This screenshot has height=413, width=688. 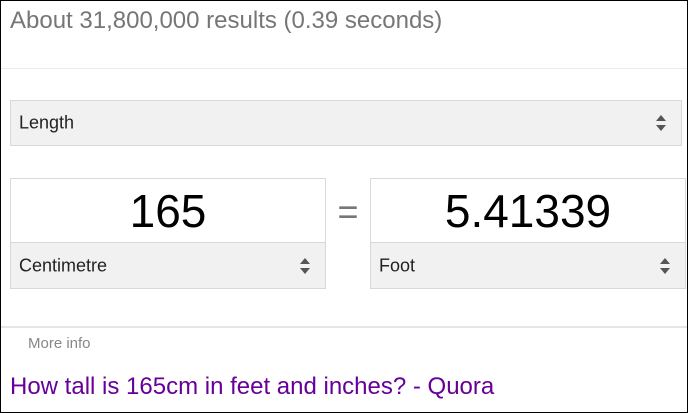 I want to click on from-converter: 165 Centimetre, so click(x=168, y=233).